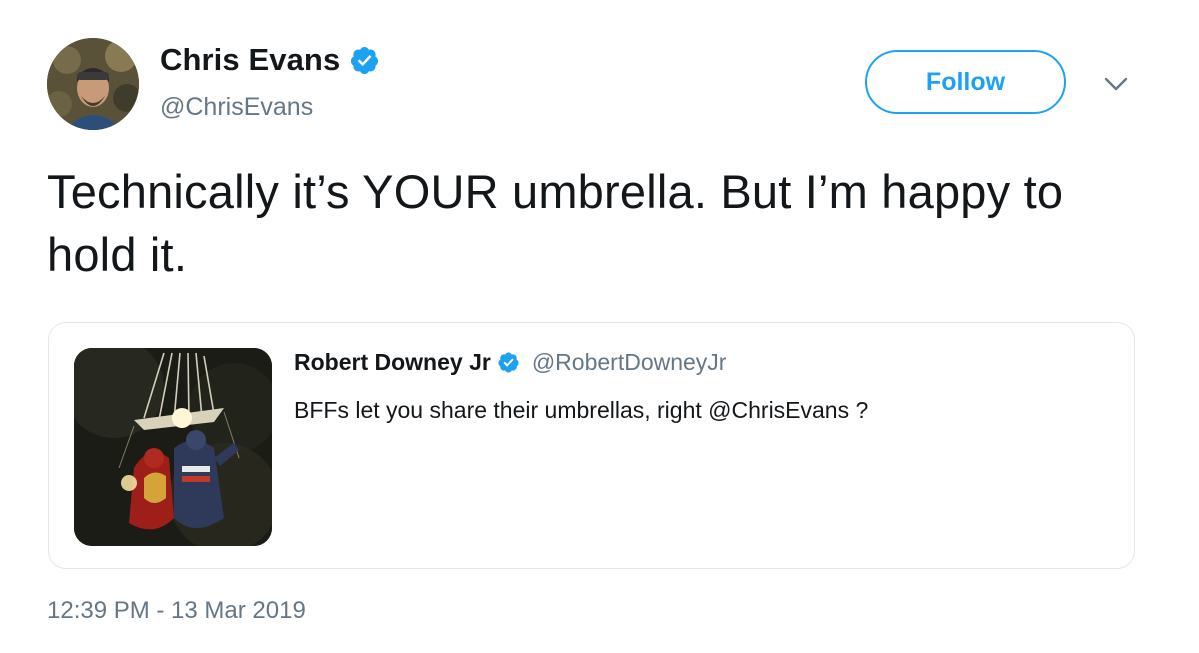  What do you see at coordinates (965, 82) in the screenshot?
I see `follow-button: Follow` at bounding box center [965, 82].